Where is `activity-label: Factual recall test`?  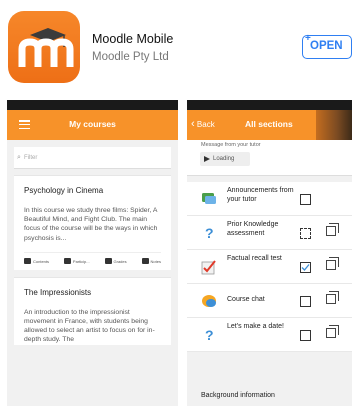
activity-label: Factual recall test is located at coordinates (254, 258).